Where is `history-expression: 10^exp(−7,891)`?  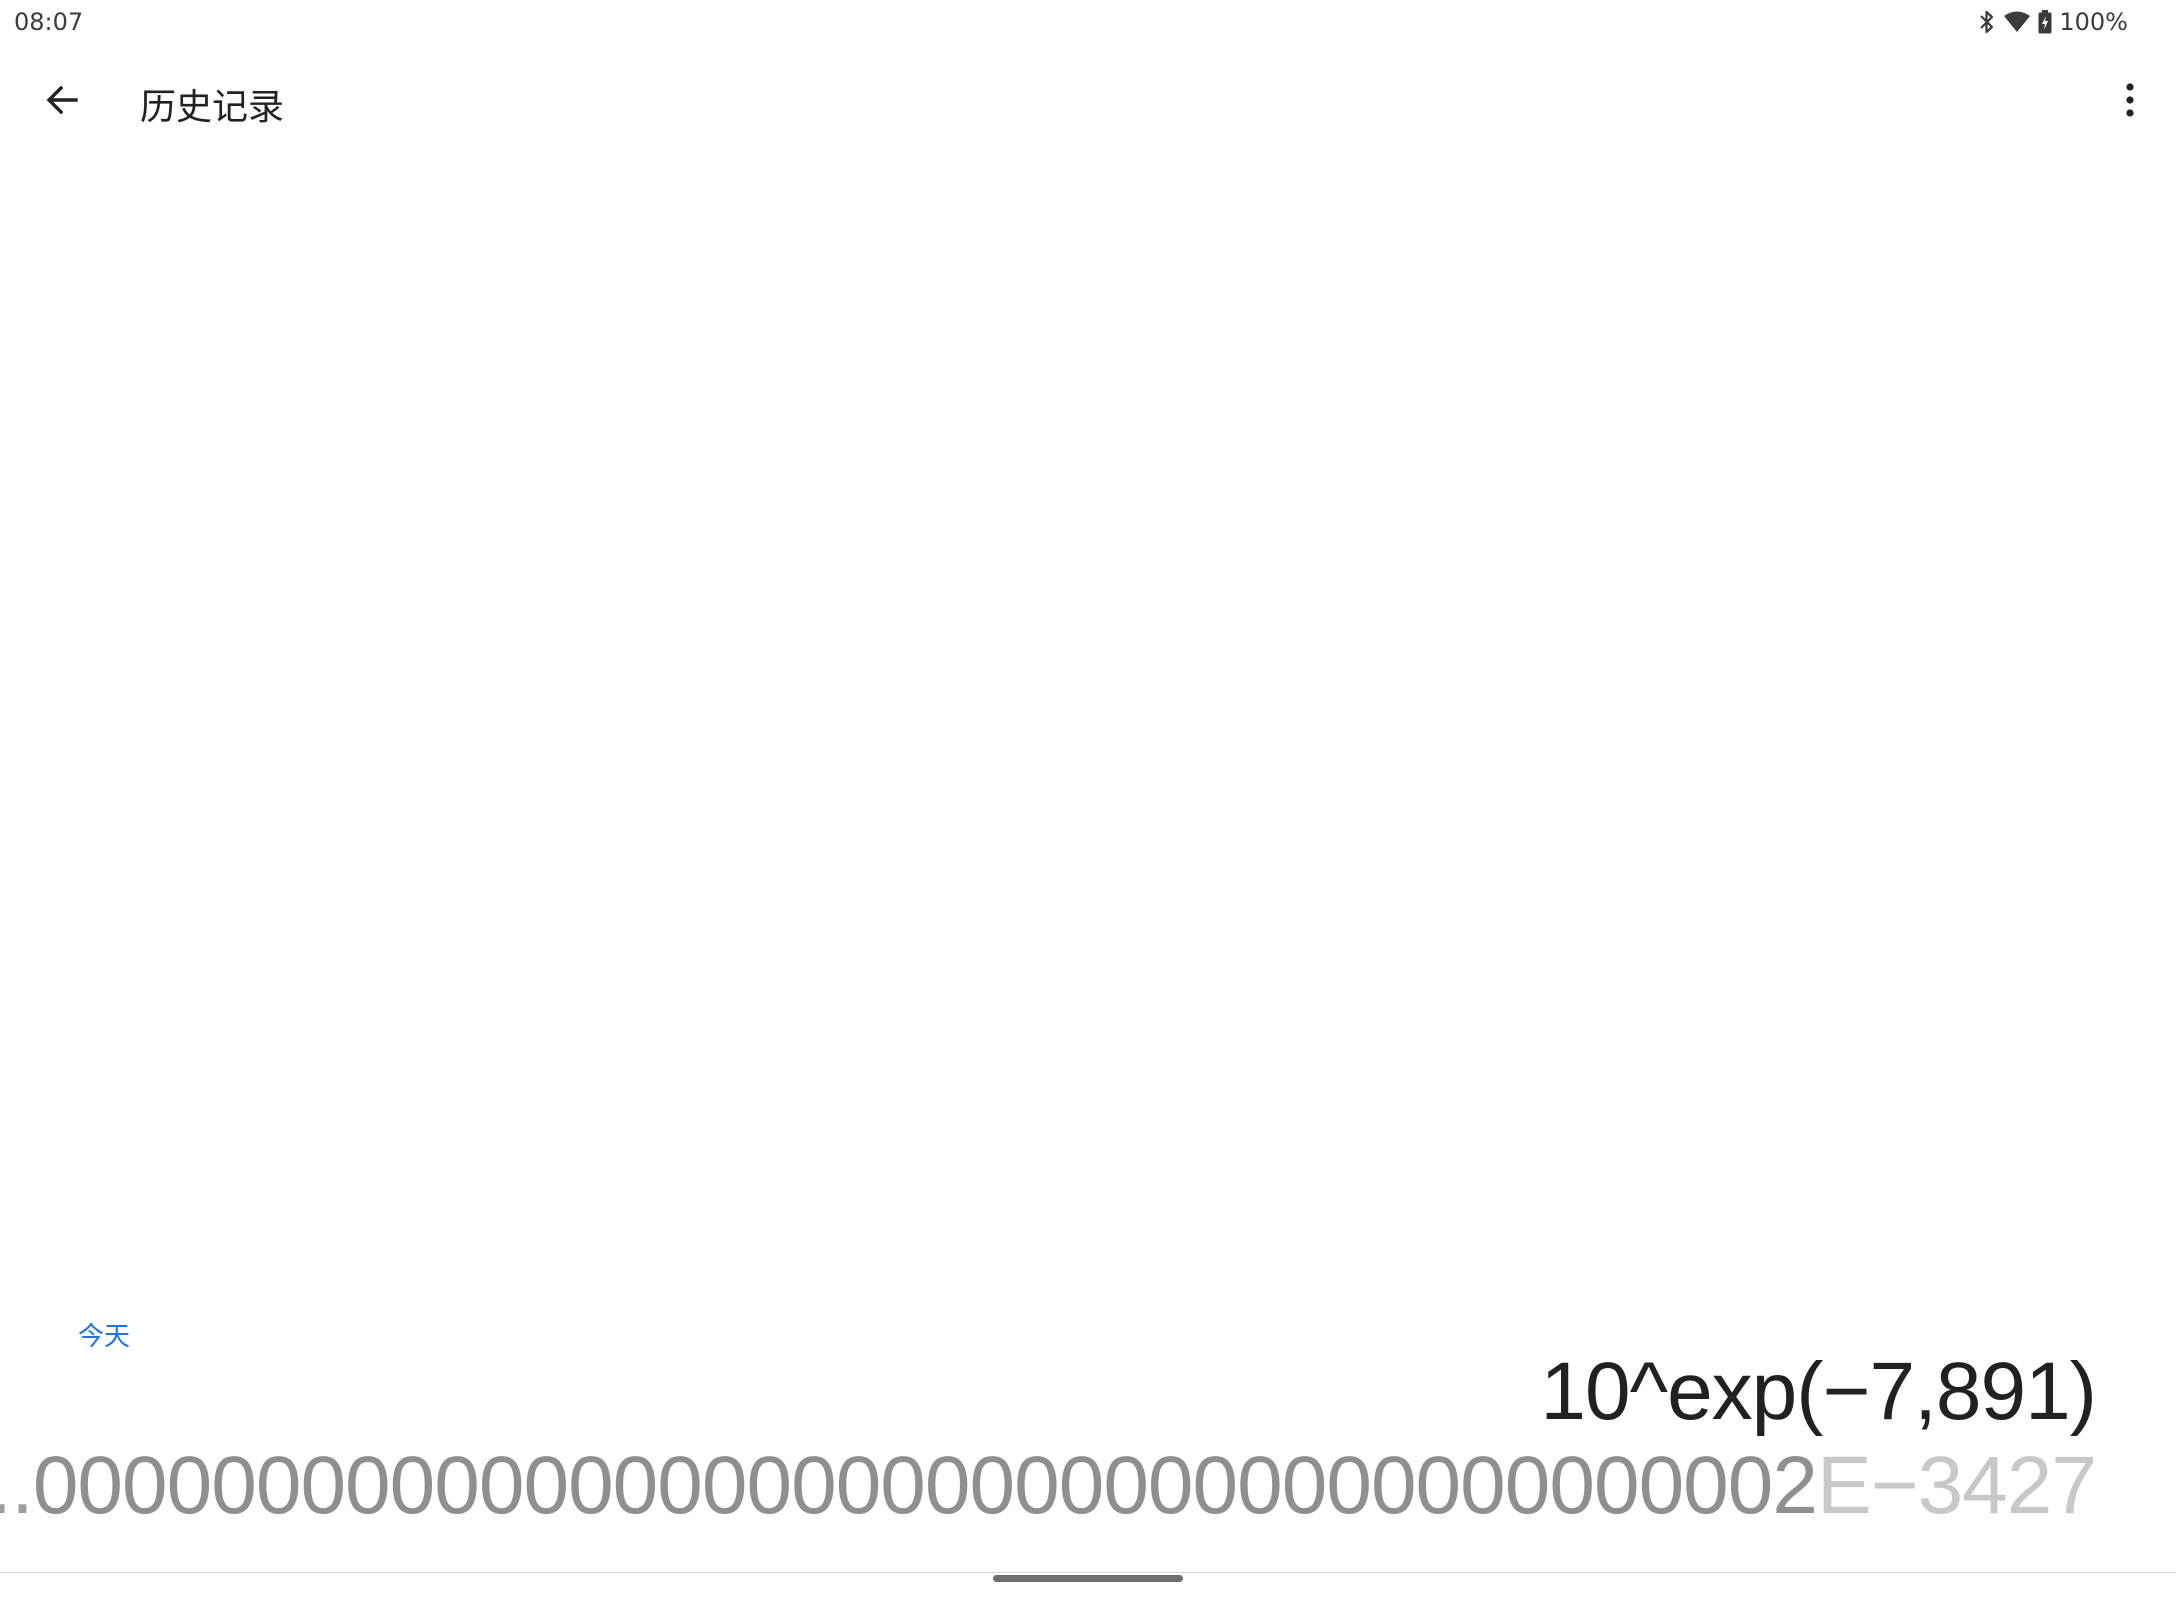 history-expression: 10^exp(−7,891) is located at coordinates (1818, 1391).